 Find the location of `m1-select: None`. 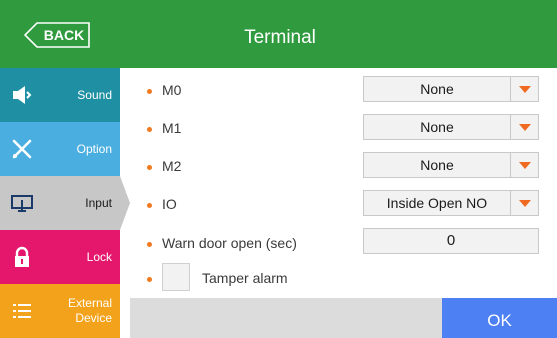

m1-select: None is located at coordinates (451, 127).